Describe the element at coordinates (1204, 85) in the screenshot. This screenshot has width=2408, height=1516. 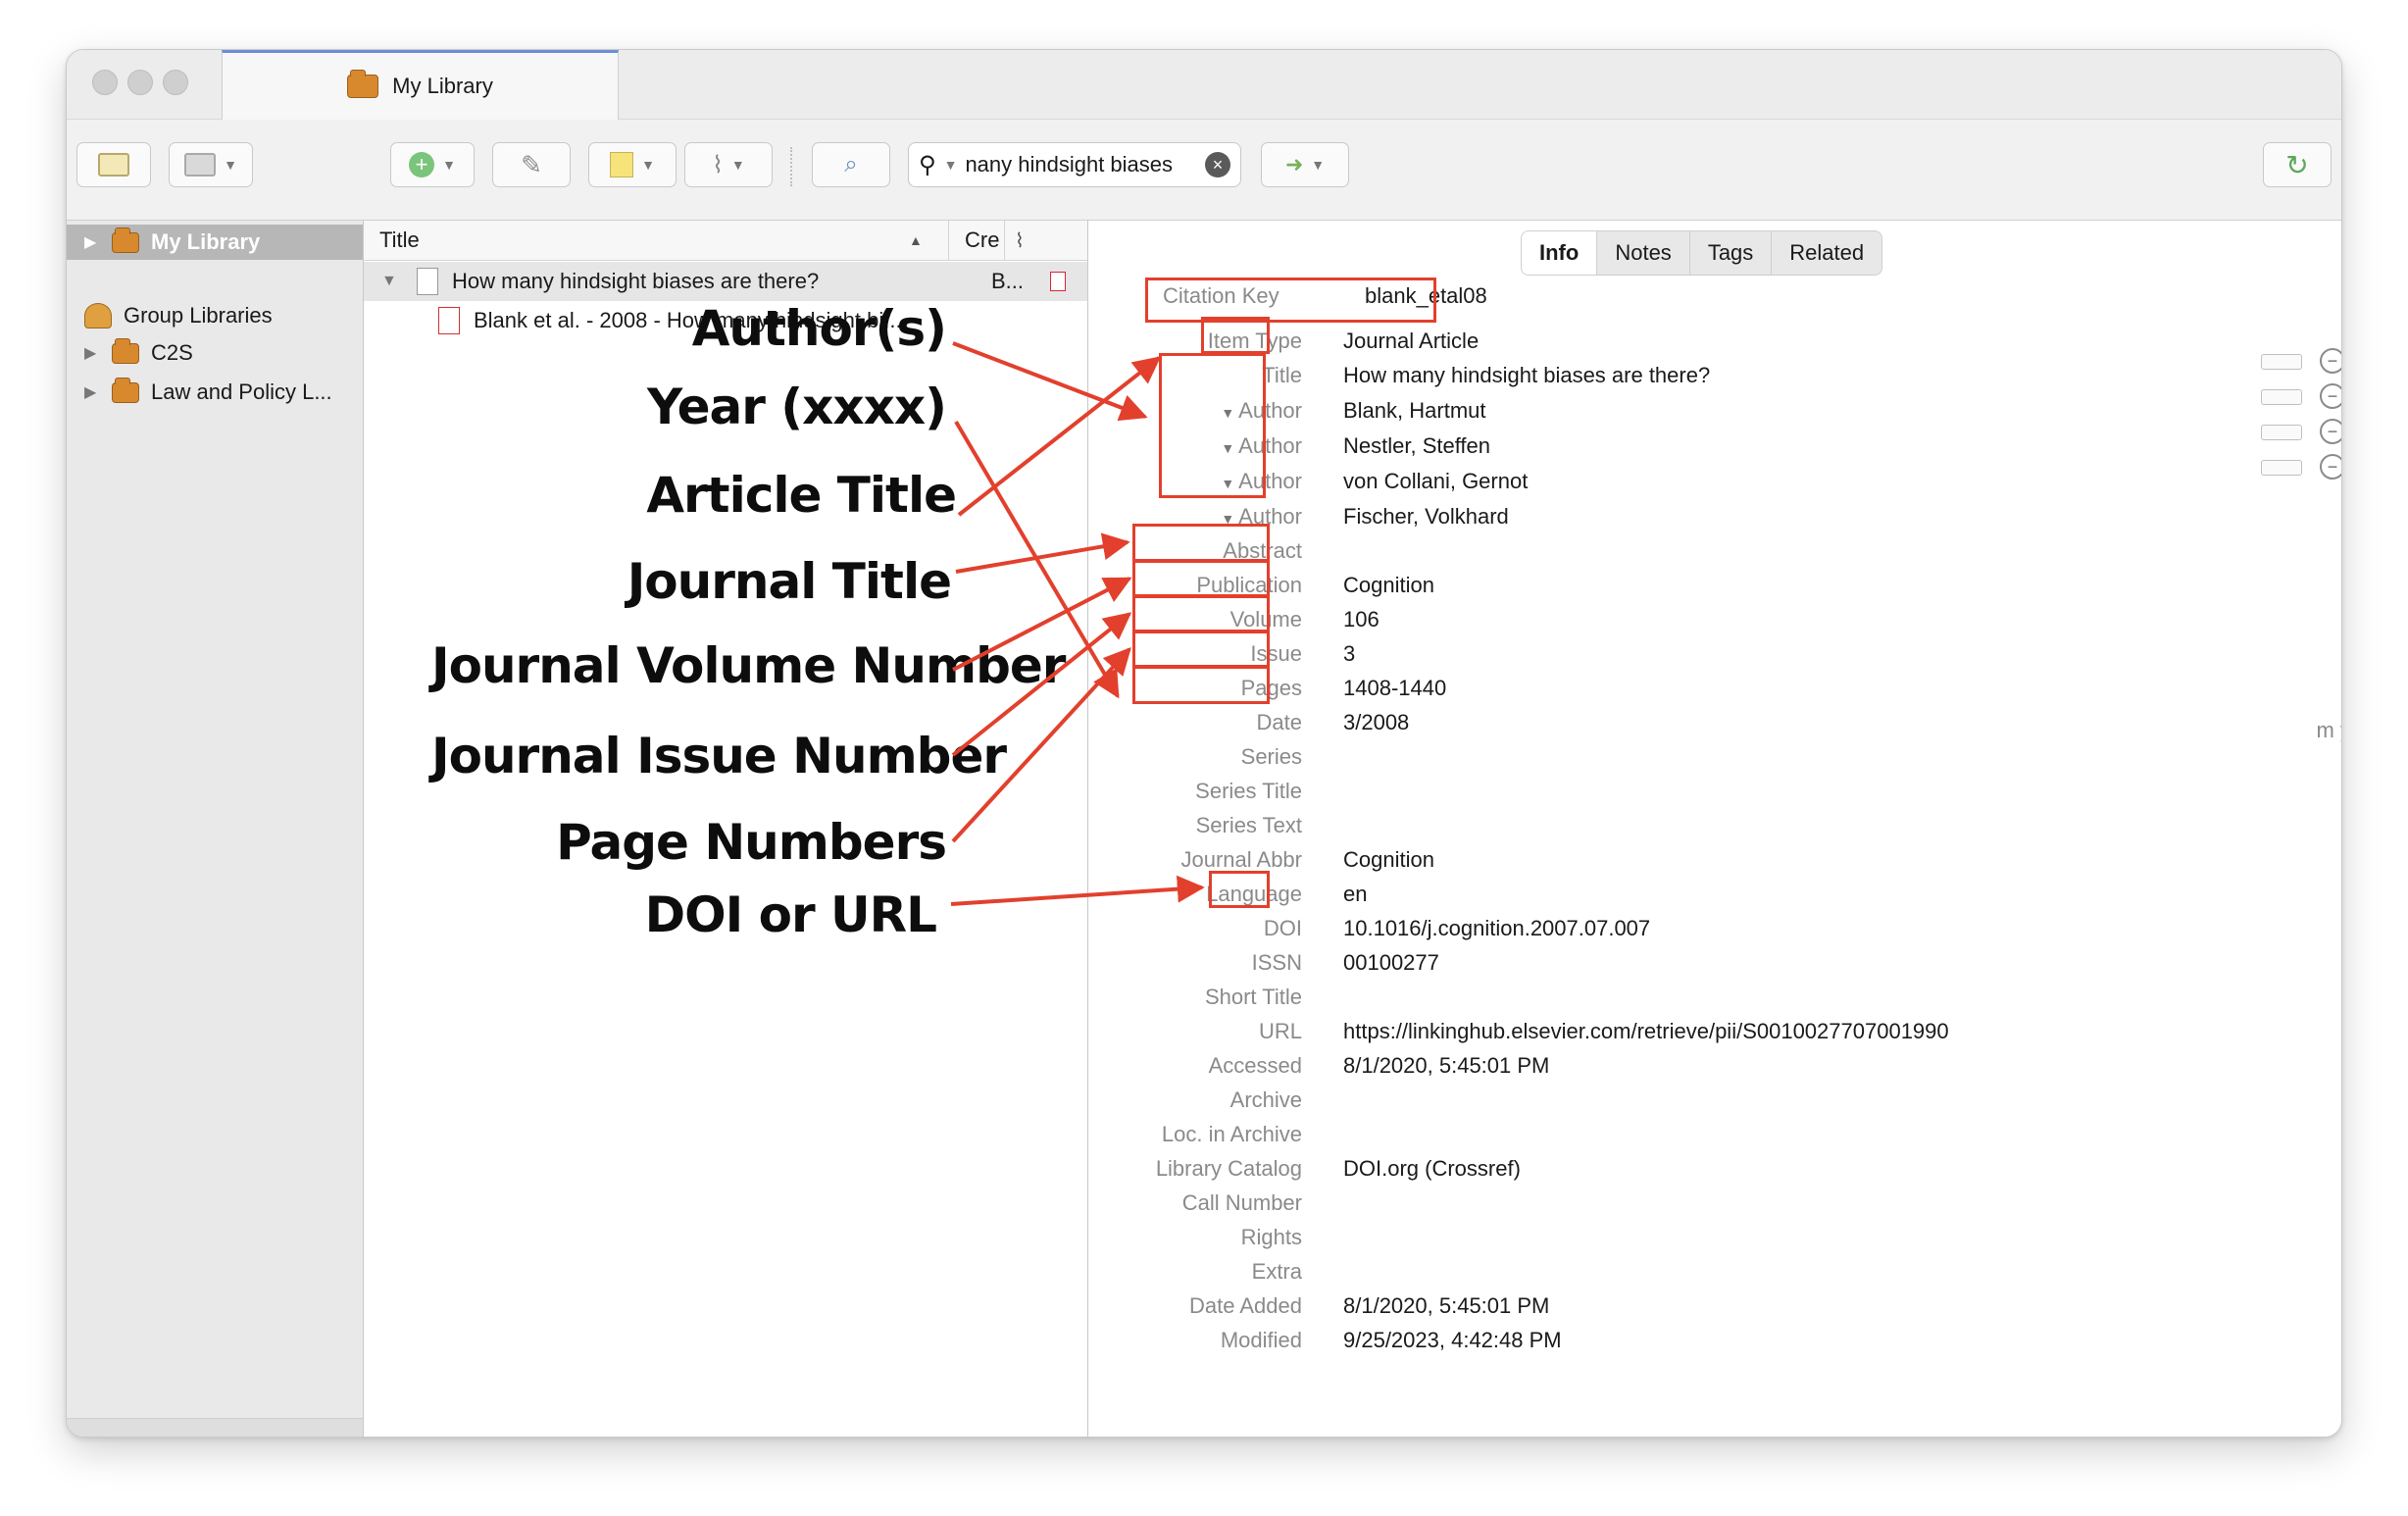
I see `title-bar: My Library` at that location.